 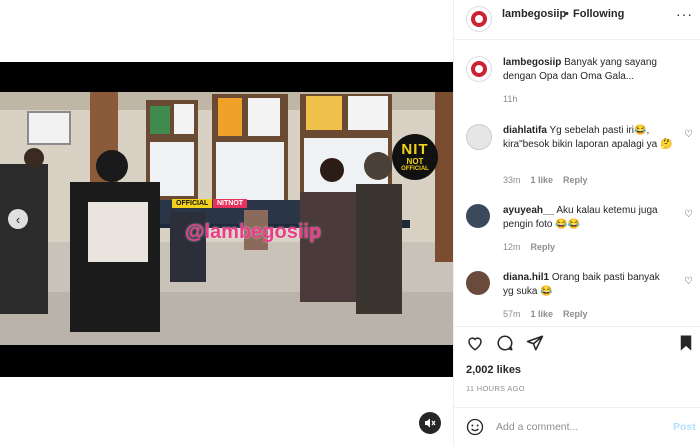 What do you see at coordinates (479, 69) in the screenshot?
I see `caption-avatar` at bounding box center [479, 69].